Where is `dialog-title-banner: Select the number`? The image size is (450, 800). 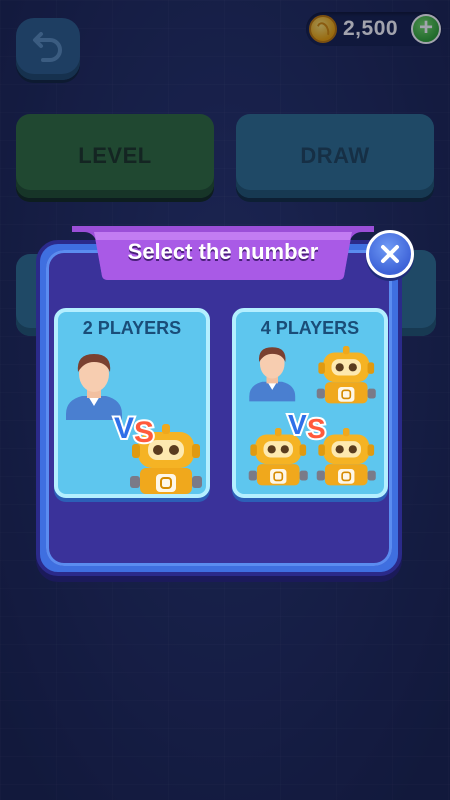
dialog-title-banner: Select the number is located at coordinates (223, 254).